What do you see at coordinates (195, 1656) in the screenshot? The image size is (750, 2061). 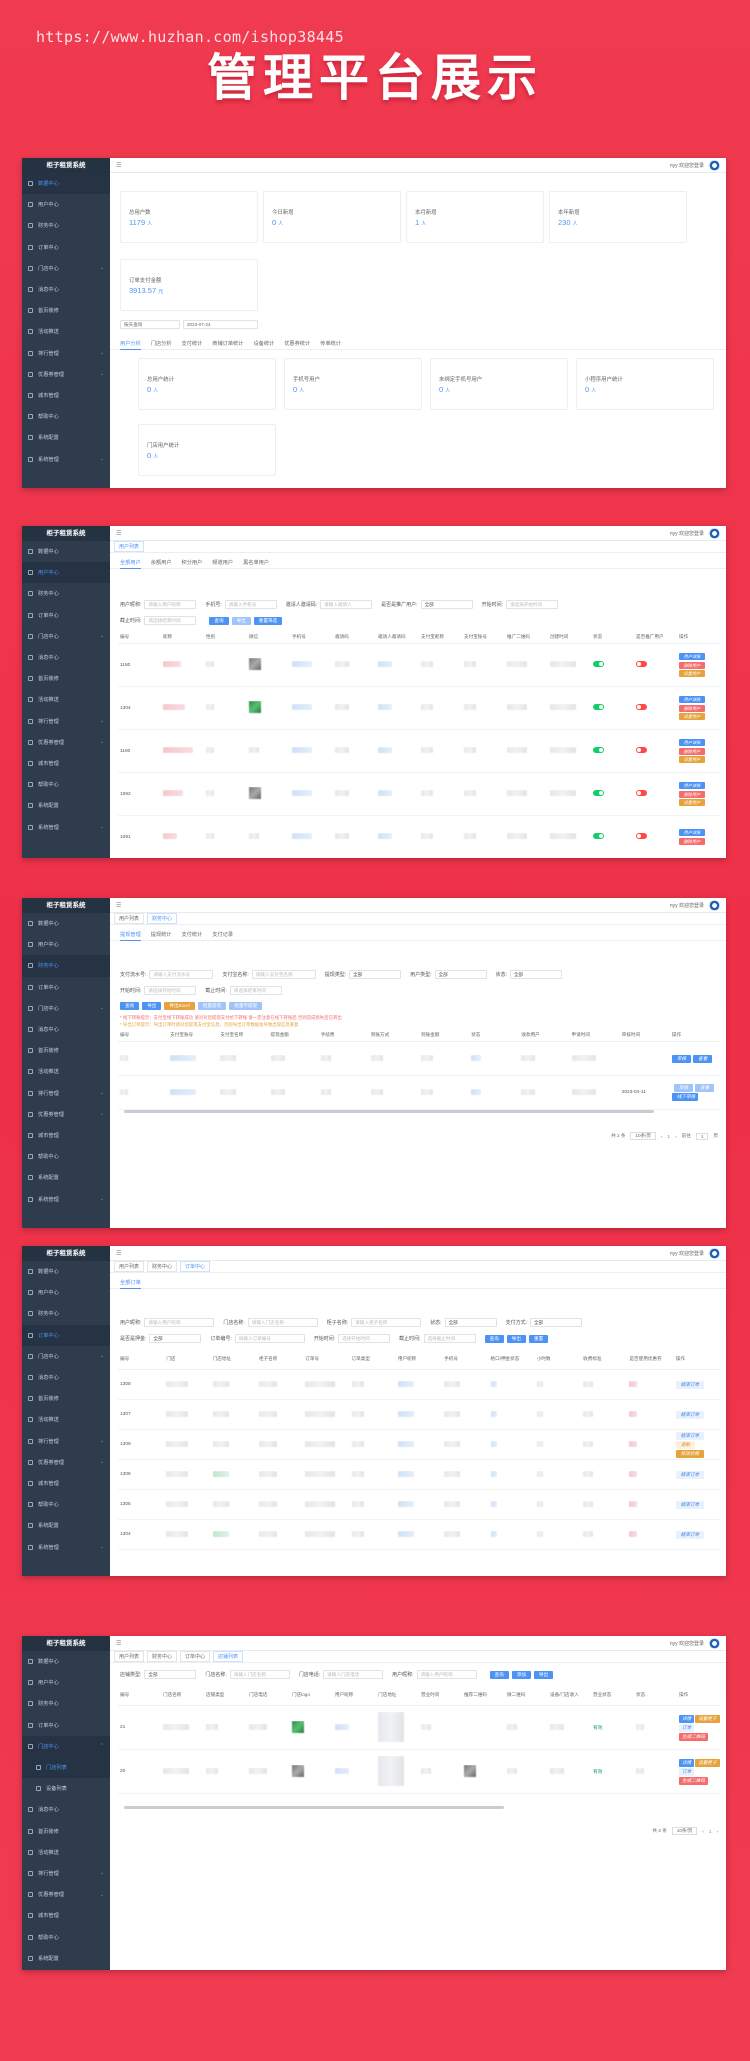 I see `tag-orders: 订单中心` at bounding box center [195, 1656].